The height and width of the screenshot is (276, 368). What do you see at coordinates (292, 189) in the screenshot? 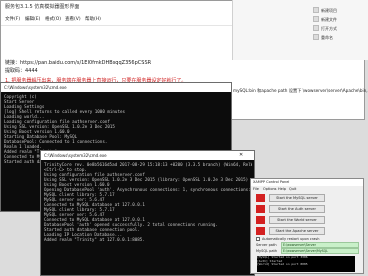
I see `panel-menu-quit: Quit` at bounding box center [292, 189].